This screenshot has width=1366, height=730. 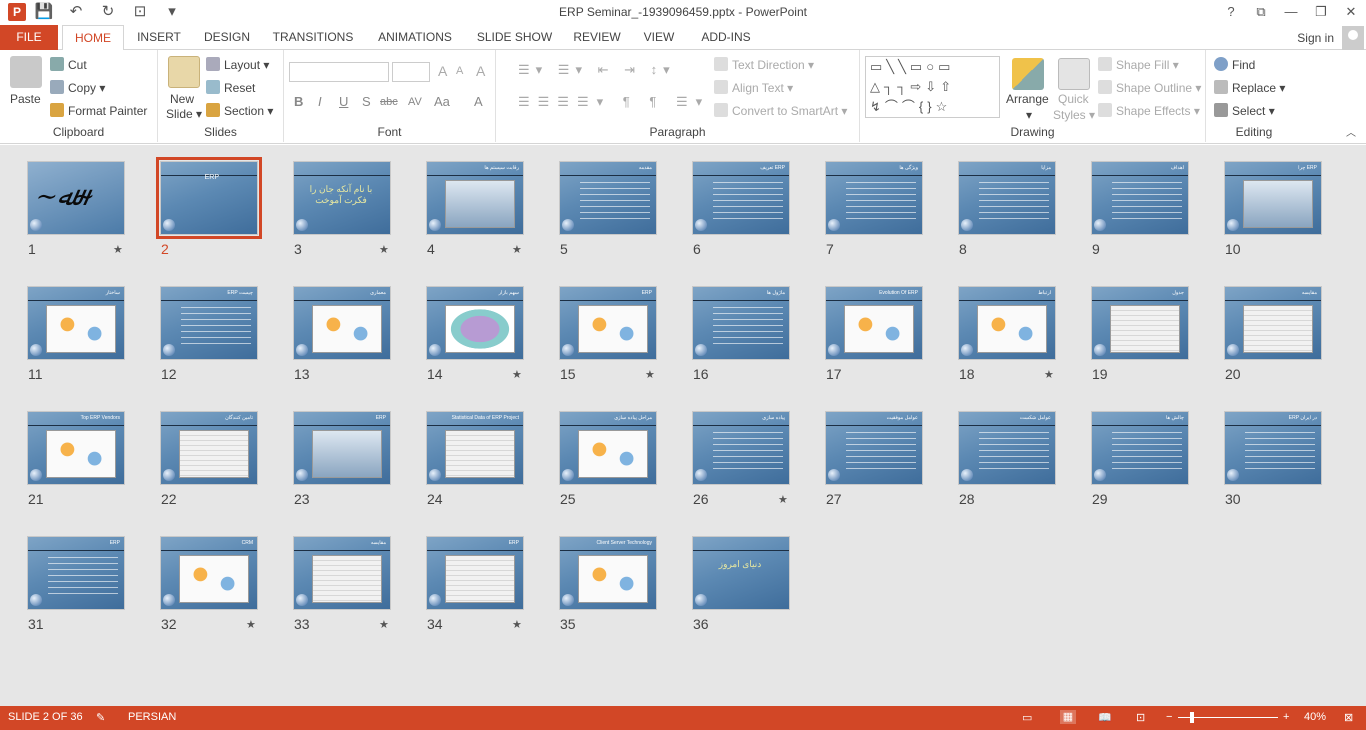 What do you see at coordinates (237, 64) in the screenshot?
I see `layout-button: Layout ▾` at bounding box center [237, 64].